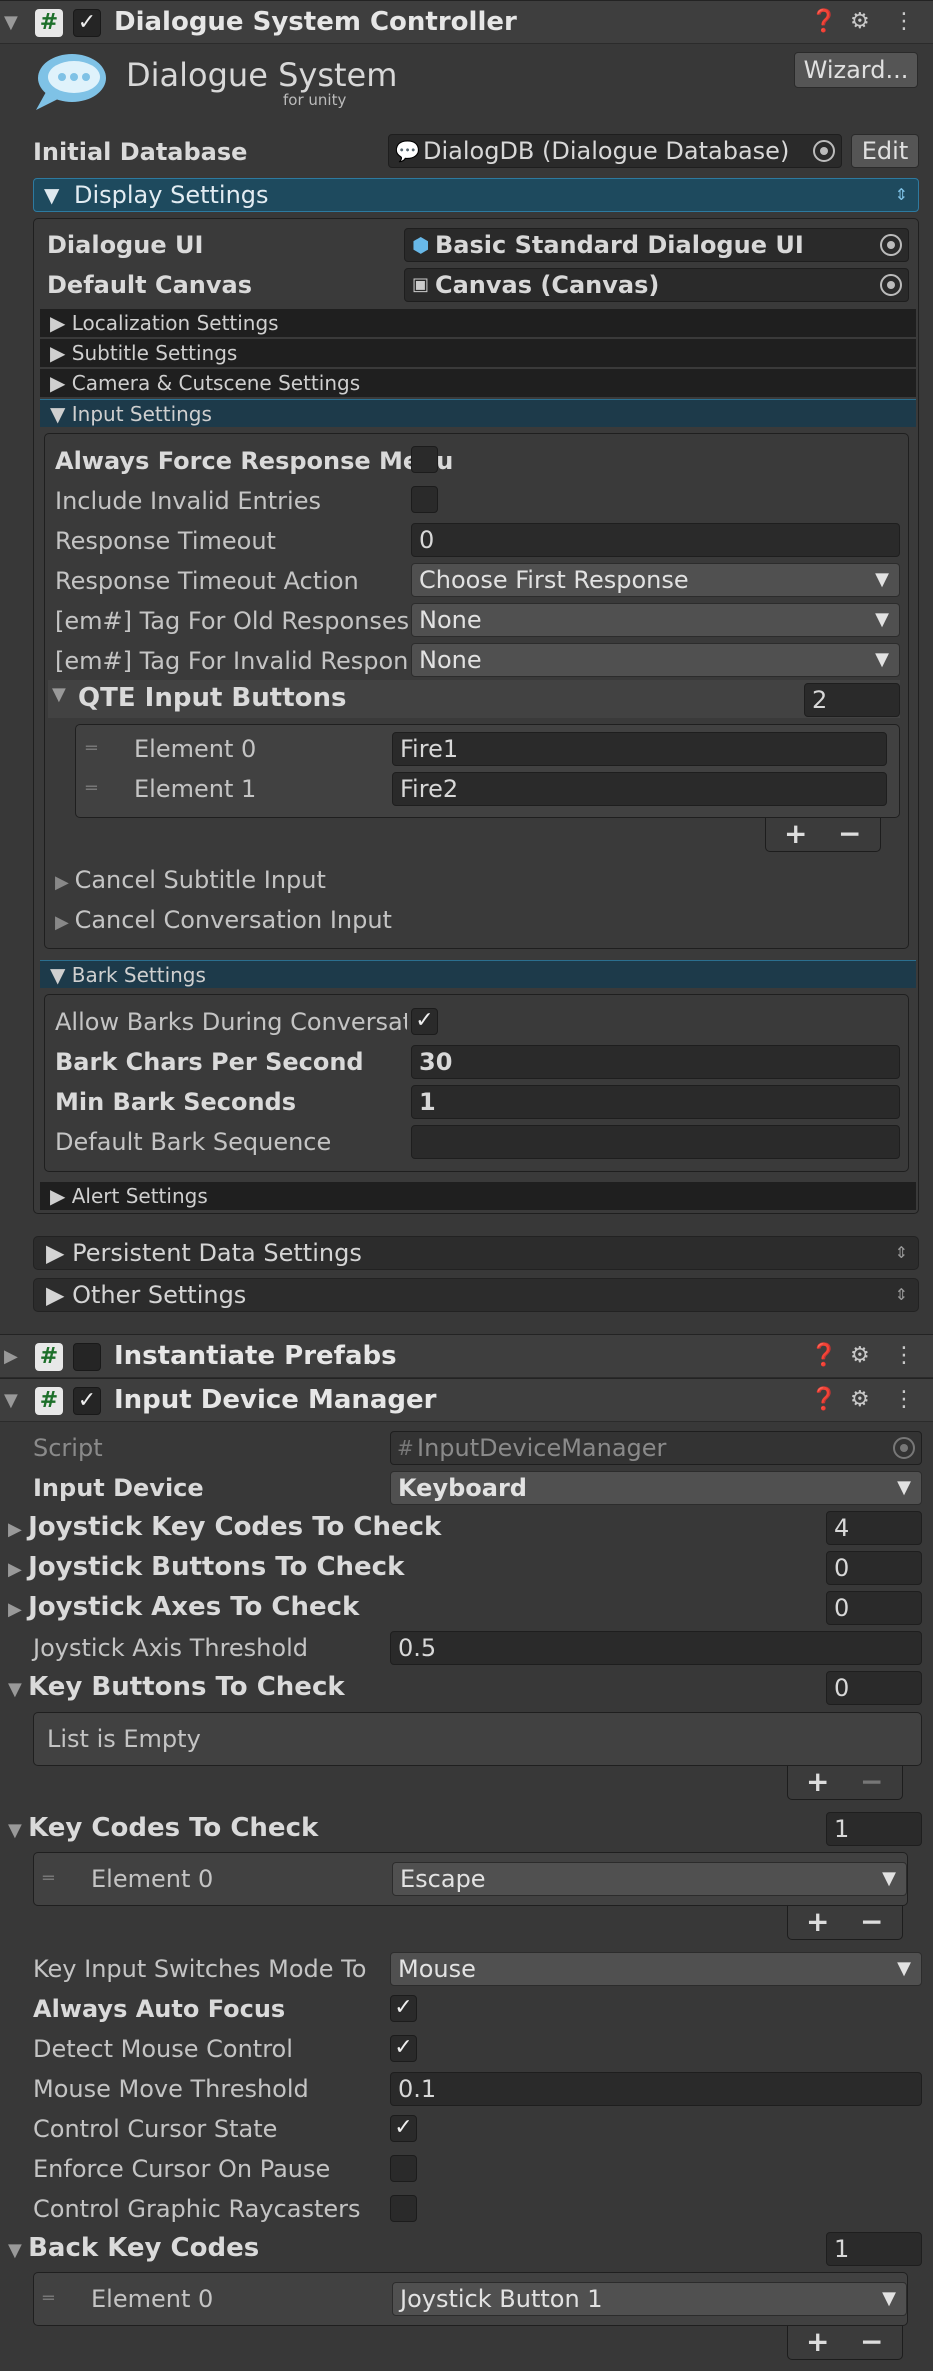 The height and width of the screenshot is (2371, 933). What do you see at coordinates (478, 974) in the screenshot?
I see `bark-settings-foldout: ▼ Bark Settings` at bounding box center [478, 974].